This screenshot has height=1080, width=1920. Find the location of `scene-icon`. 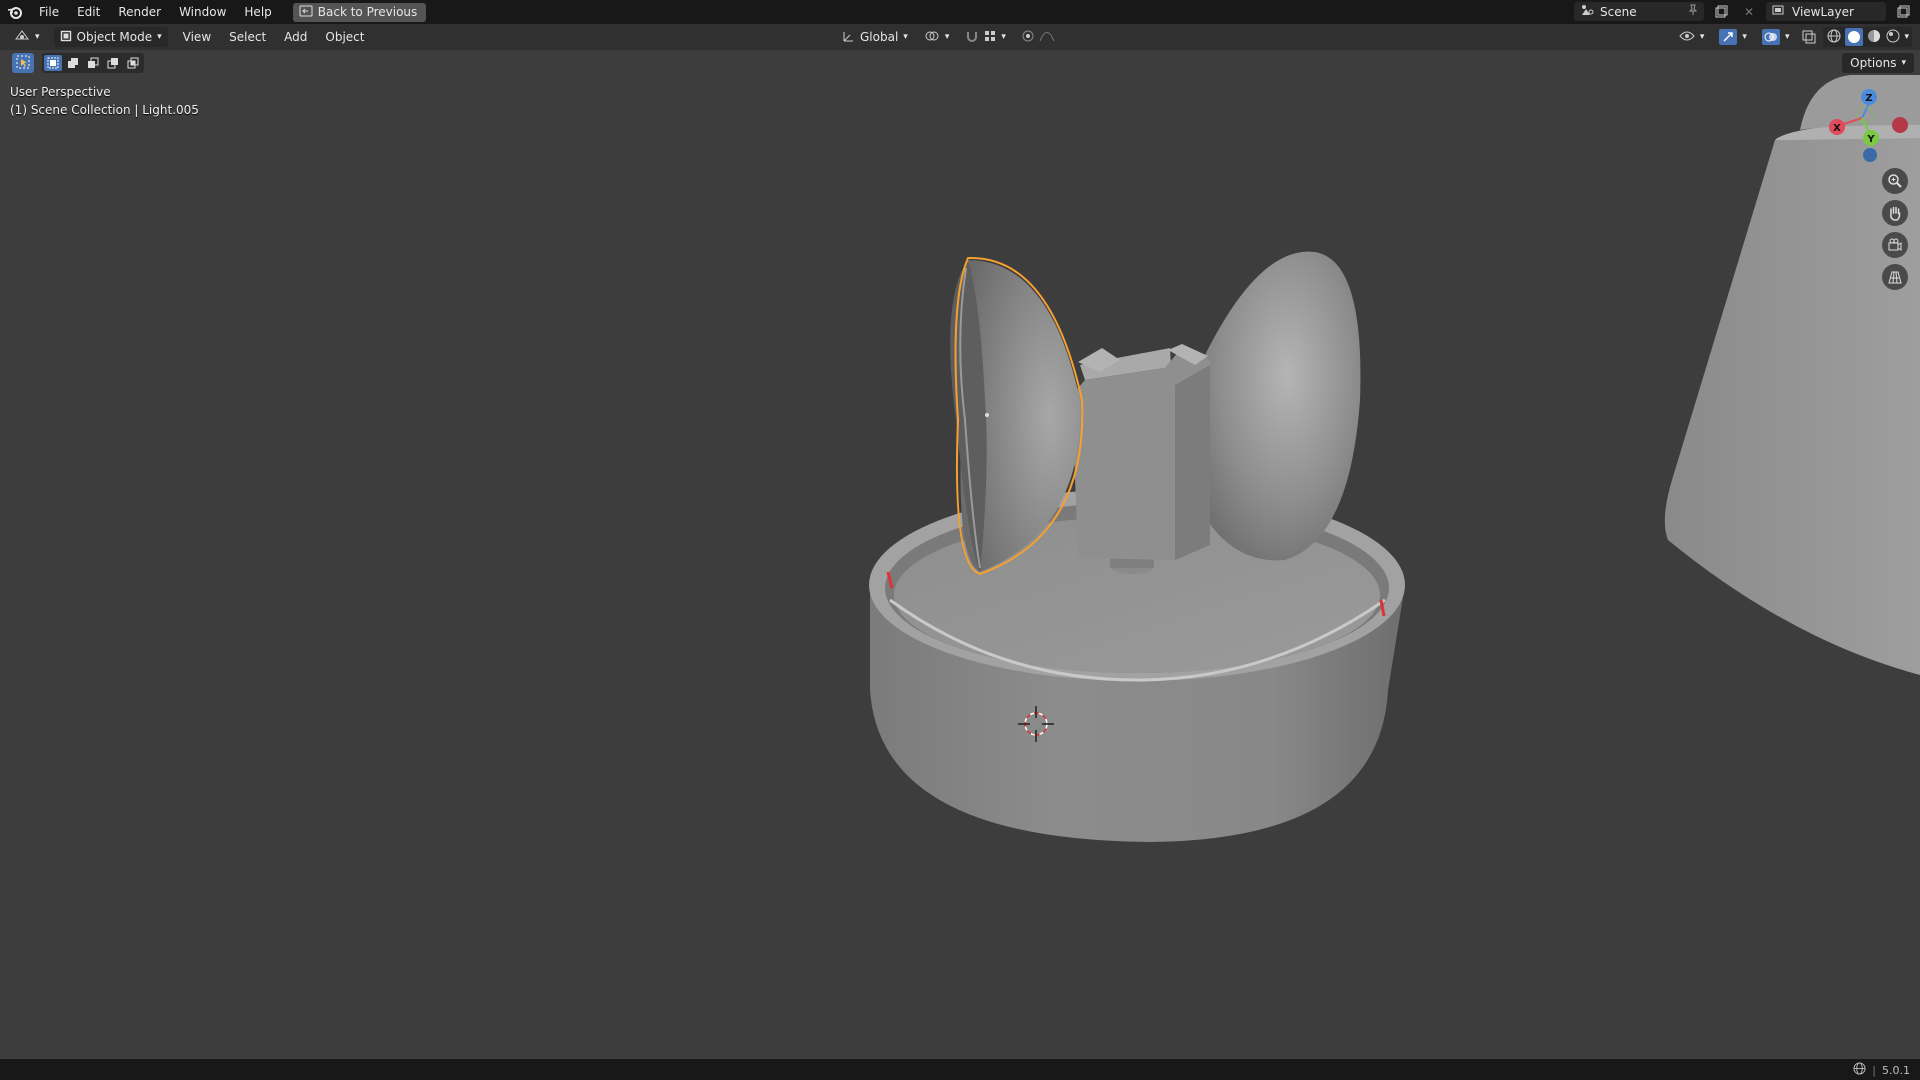

scene-icon is located at coordinates (1587, 11).